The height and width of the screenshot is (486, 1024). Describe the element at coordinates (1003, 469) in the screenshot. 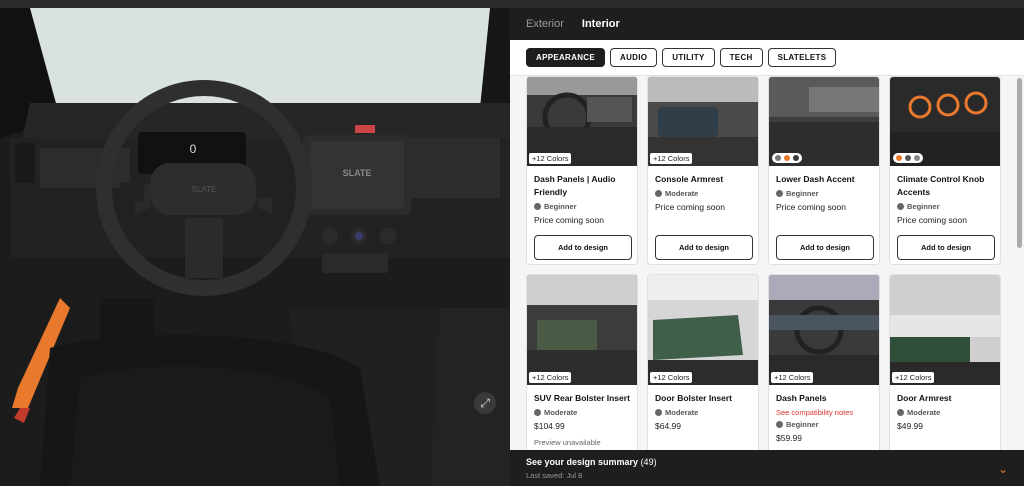

I see `chevron-down-icon: ⌄` at that location.